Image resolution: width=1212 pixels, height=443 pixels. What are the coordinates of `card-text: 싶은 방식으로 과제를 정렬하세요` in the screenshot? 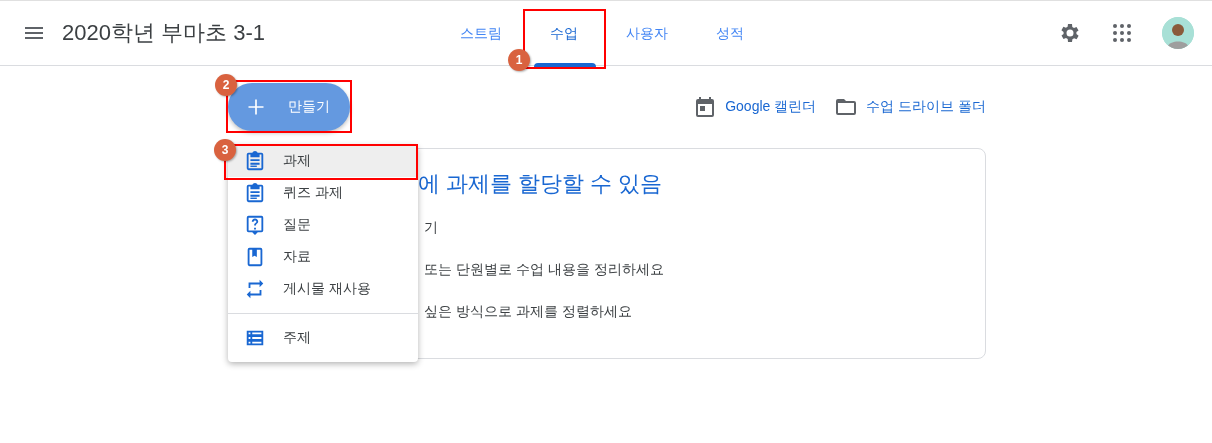 It's located at (528, 312).